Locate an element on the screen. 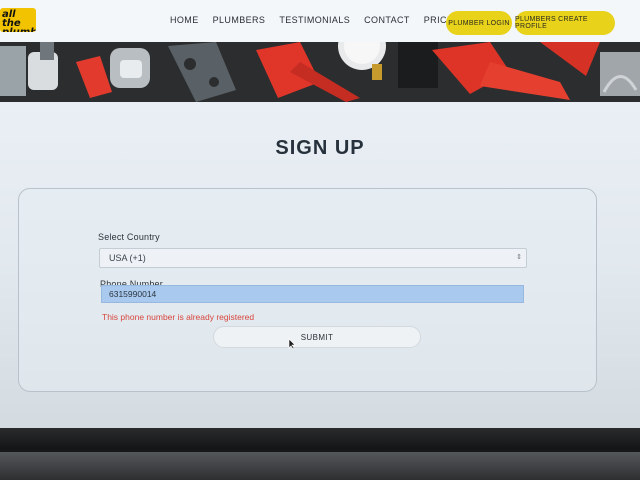  site-logo: all theplumber is located at coordinates (18, 20).